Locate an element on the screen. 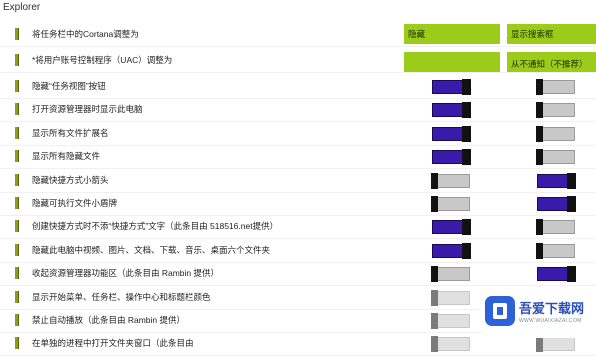 The image size is (596, 356). setting-row: 隐藏“任务视图”按钮 is located at coordinates (298, 87).